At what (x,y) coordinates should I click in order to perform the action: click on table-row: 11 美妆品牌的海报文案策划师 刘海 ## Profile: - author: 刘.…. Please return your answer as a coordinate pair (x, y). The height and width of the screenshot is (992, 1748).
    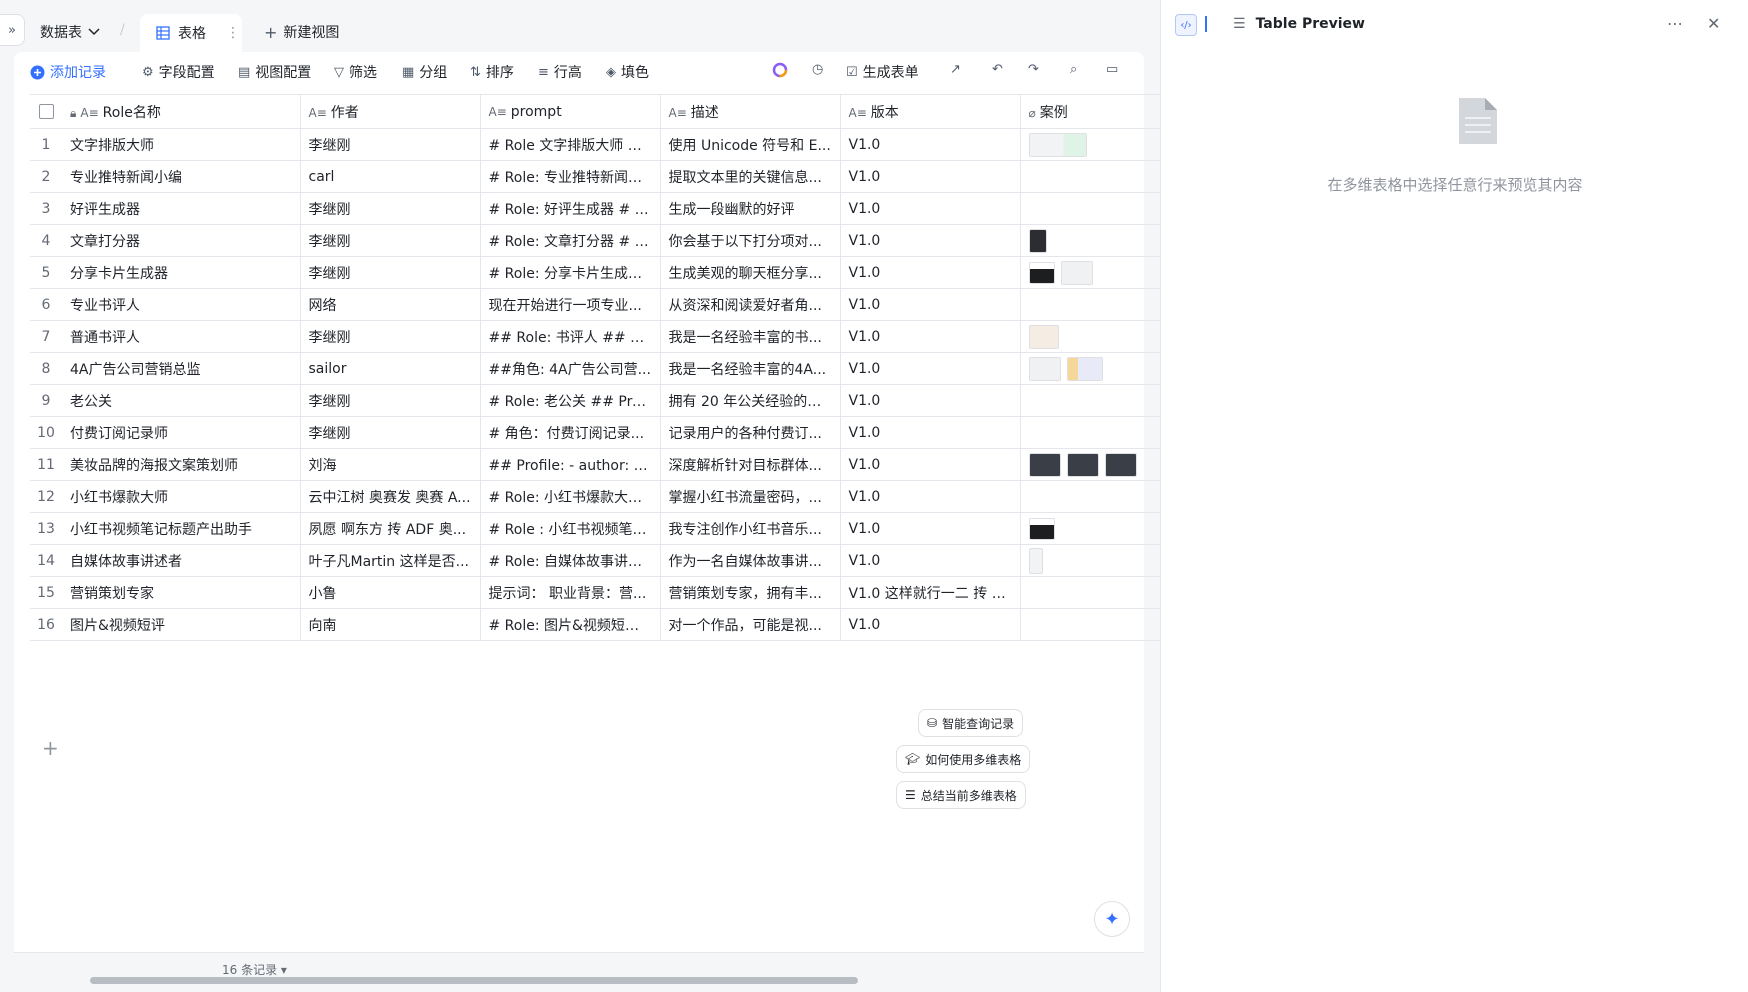
    Looking at the image, I should click on (595, 464).